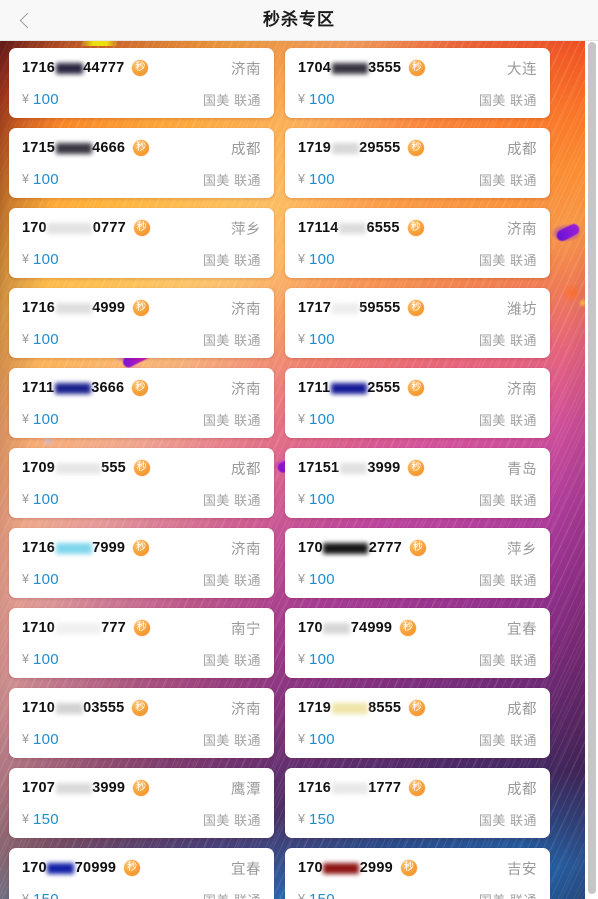  What do you see at coordinates (522, 709) in the screenshot?
I see `city-label: 成都` at bounding box center [522, 709].